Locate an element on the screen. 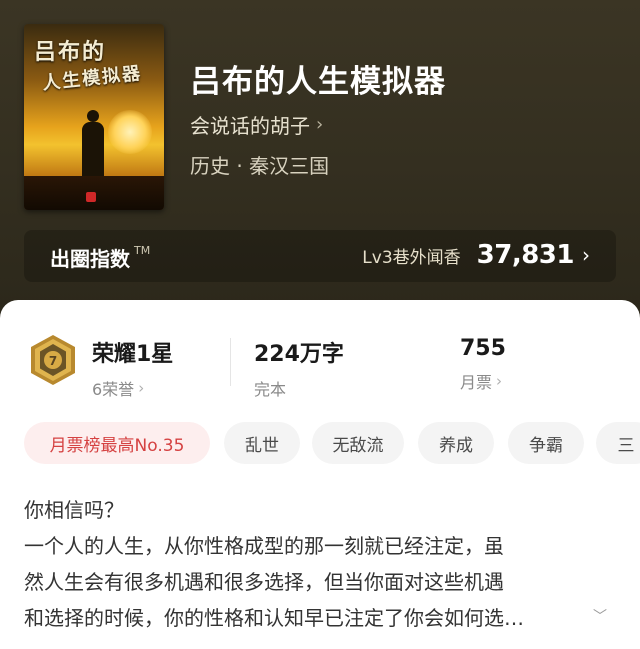  word-count-stat: 224万字 完本 is located at coordinates (299, 368).